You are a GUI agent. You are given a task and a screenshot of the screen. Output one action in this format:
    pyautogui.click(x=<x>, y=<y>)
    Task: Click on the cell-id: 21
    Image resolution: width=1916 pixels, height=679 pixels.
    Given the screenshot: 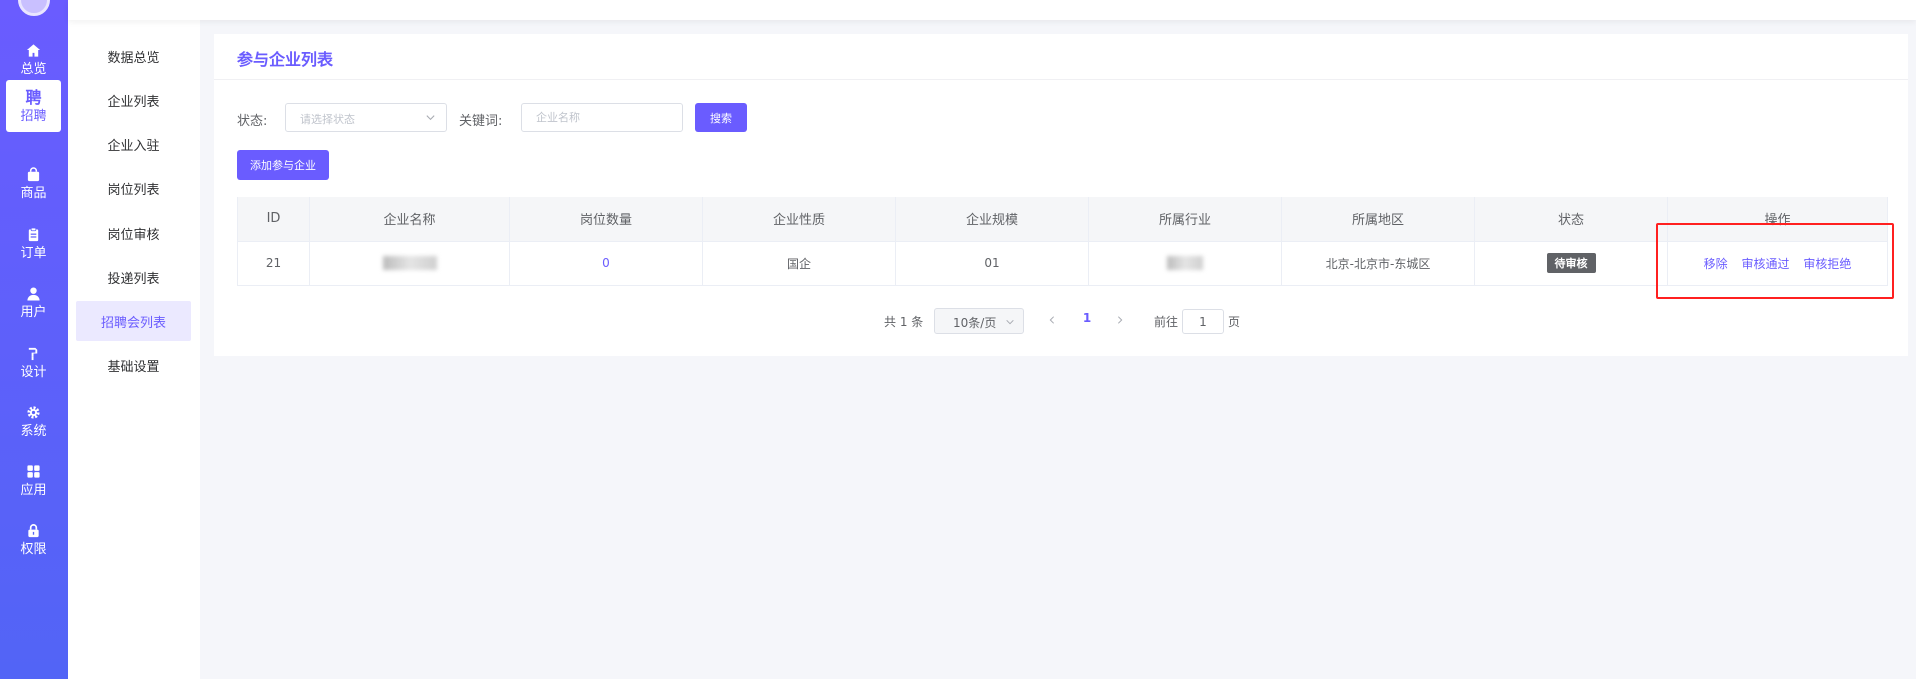 What is the action you would take?
    pyautogui.click(x=273, y=263)
    